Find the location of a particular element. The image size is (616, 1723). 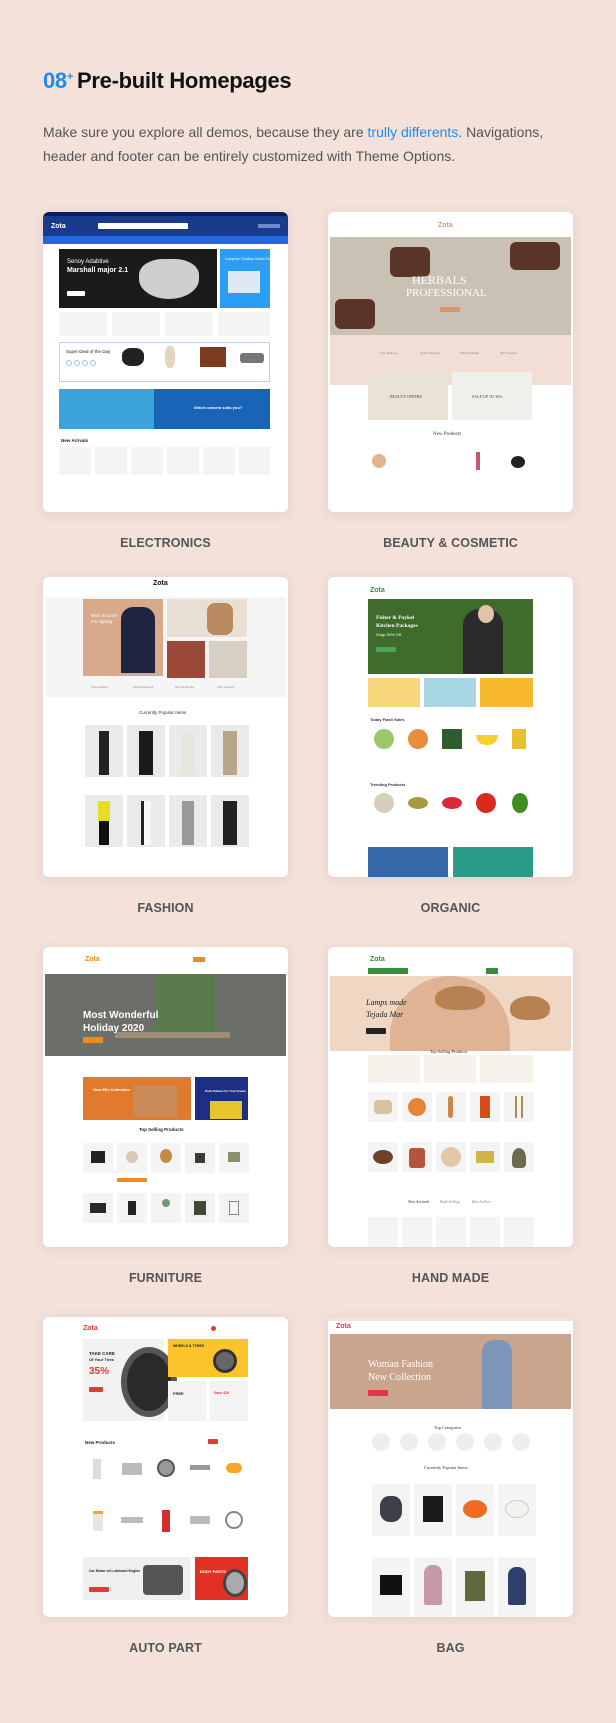

hero-banner: Lamps made Tejada Mar is located at coordinates (450, 1013).